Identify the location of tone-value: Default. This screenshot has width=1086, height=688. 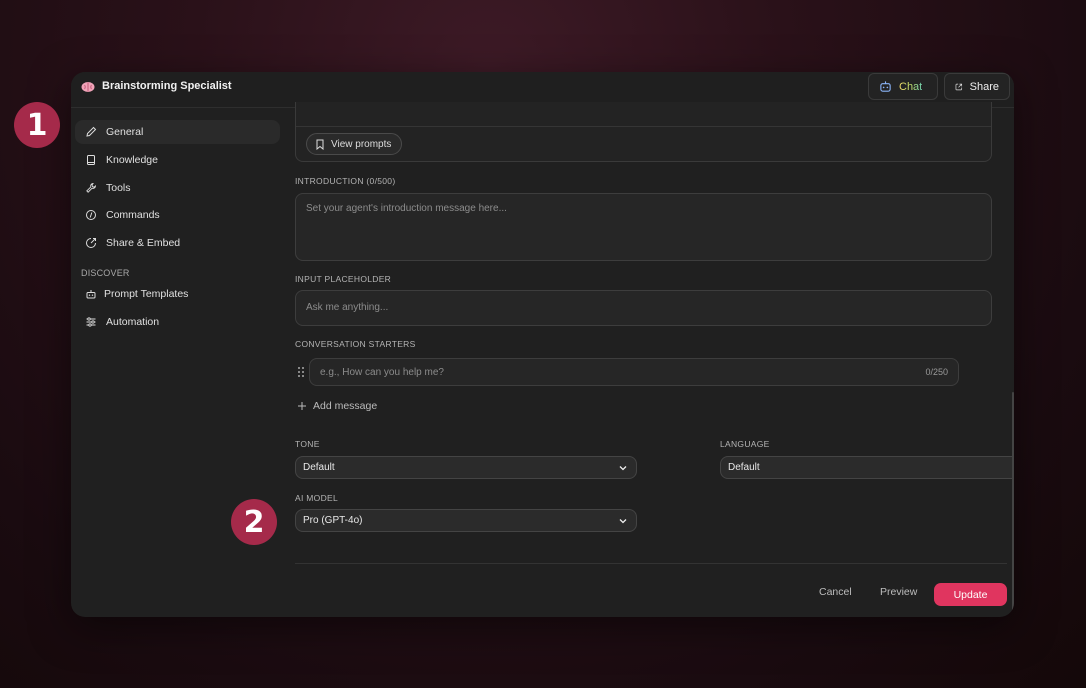
(319, 467).